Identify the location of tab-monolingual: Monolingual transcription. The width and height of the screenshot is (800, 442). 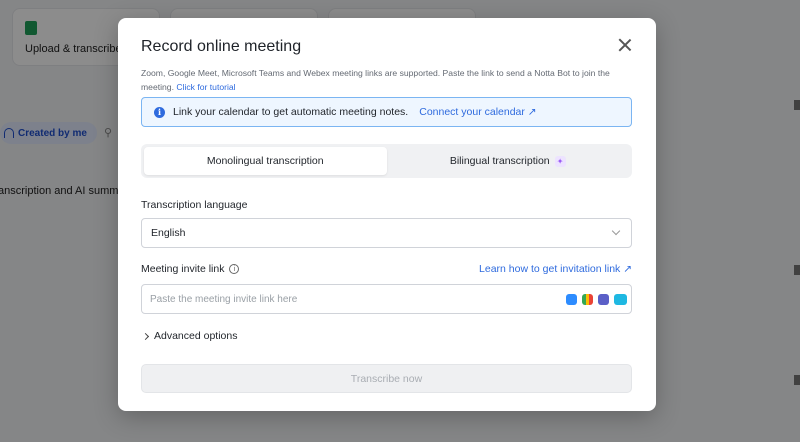
(265, 161).